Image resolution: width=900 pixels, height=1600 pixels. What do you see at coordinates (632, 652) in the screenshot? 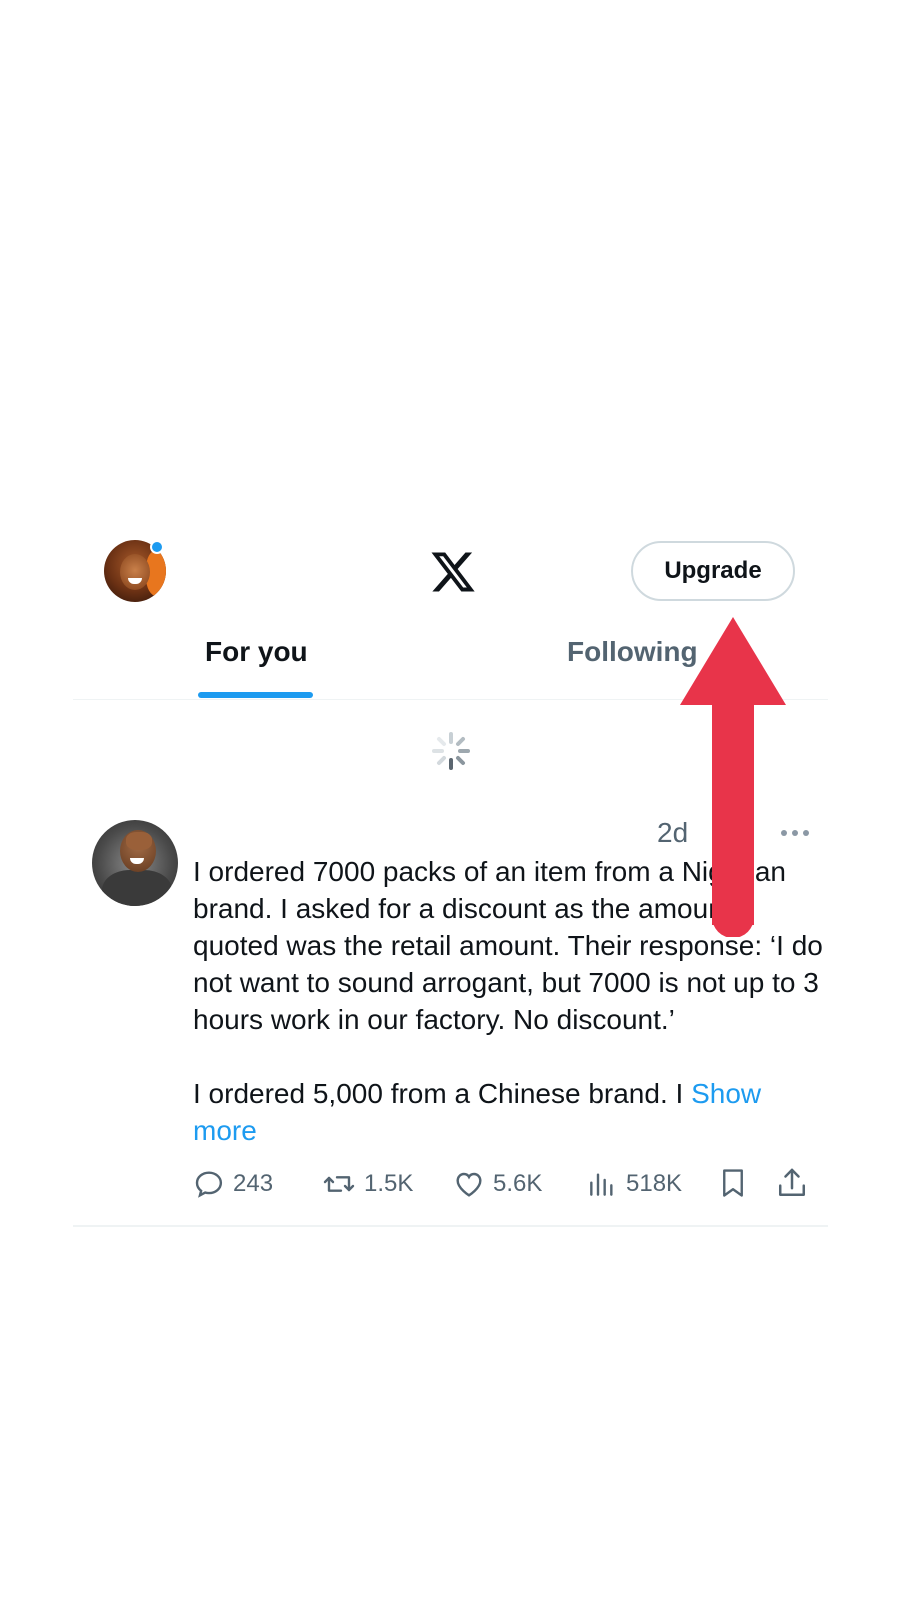
I see `tab-following: Following` at bounding box center [632, 652].